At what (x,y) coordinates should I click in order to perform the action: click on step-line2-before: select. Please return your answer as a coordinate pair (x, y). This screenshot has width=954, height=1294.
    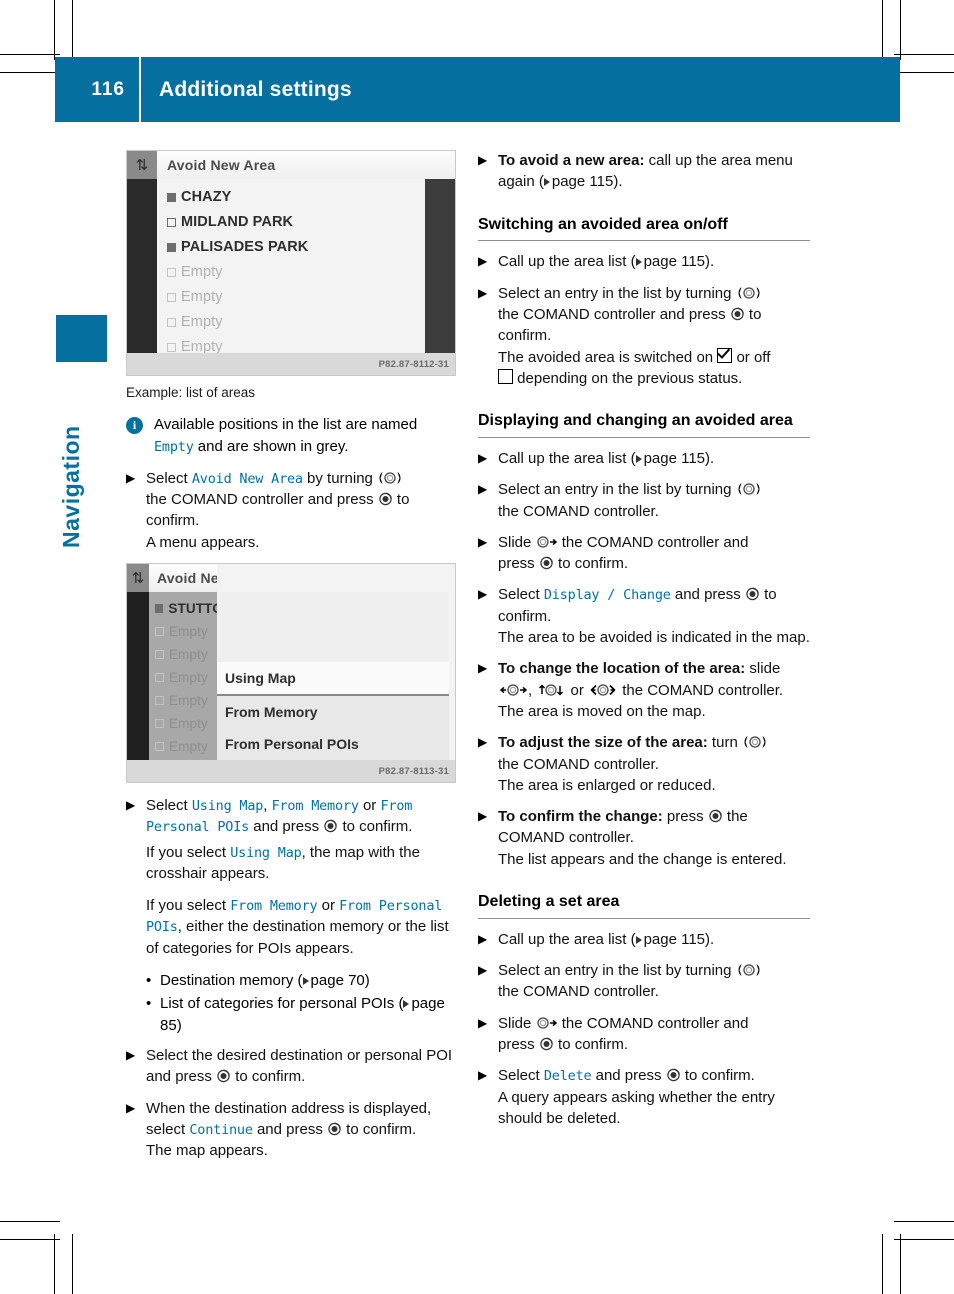
    Looking at the image, I should click on (168, 1129).